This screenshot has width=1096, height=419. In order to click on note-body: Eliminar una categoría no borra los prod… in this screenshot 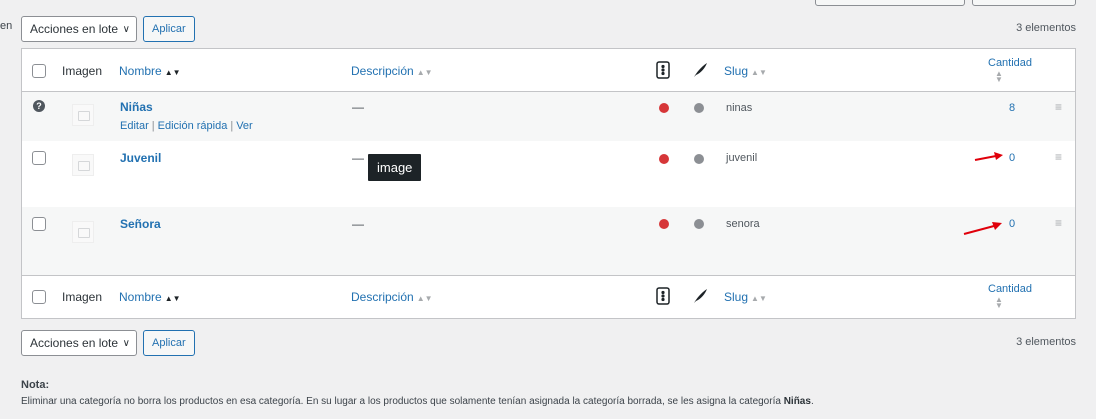, I will do `click(402, 401)`.